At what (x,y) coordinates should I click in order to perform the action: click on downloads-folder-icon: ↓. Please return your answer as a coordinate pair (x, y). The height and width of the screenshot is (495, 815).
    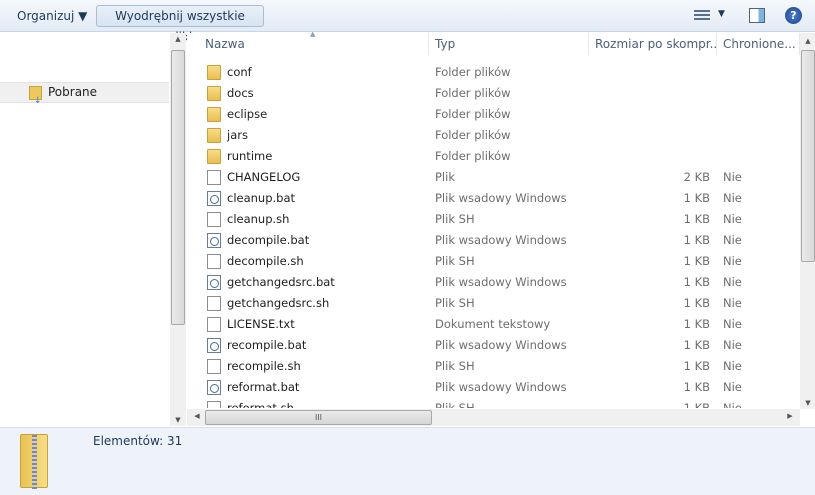
    Looking at the image, I should click on (35, 96).